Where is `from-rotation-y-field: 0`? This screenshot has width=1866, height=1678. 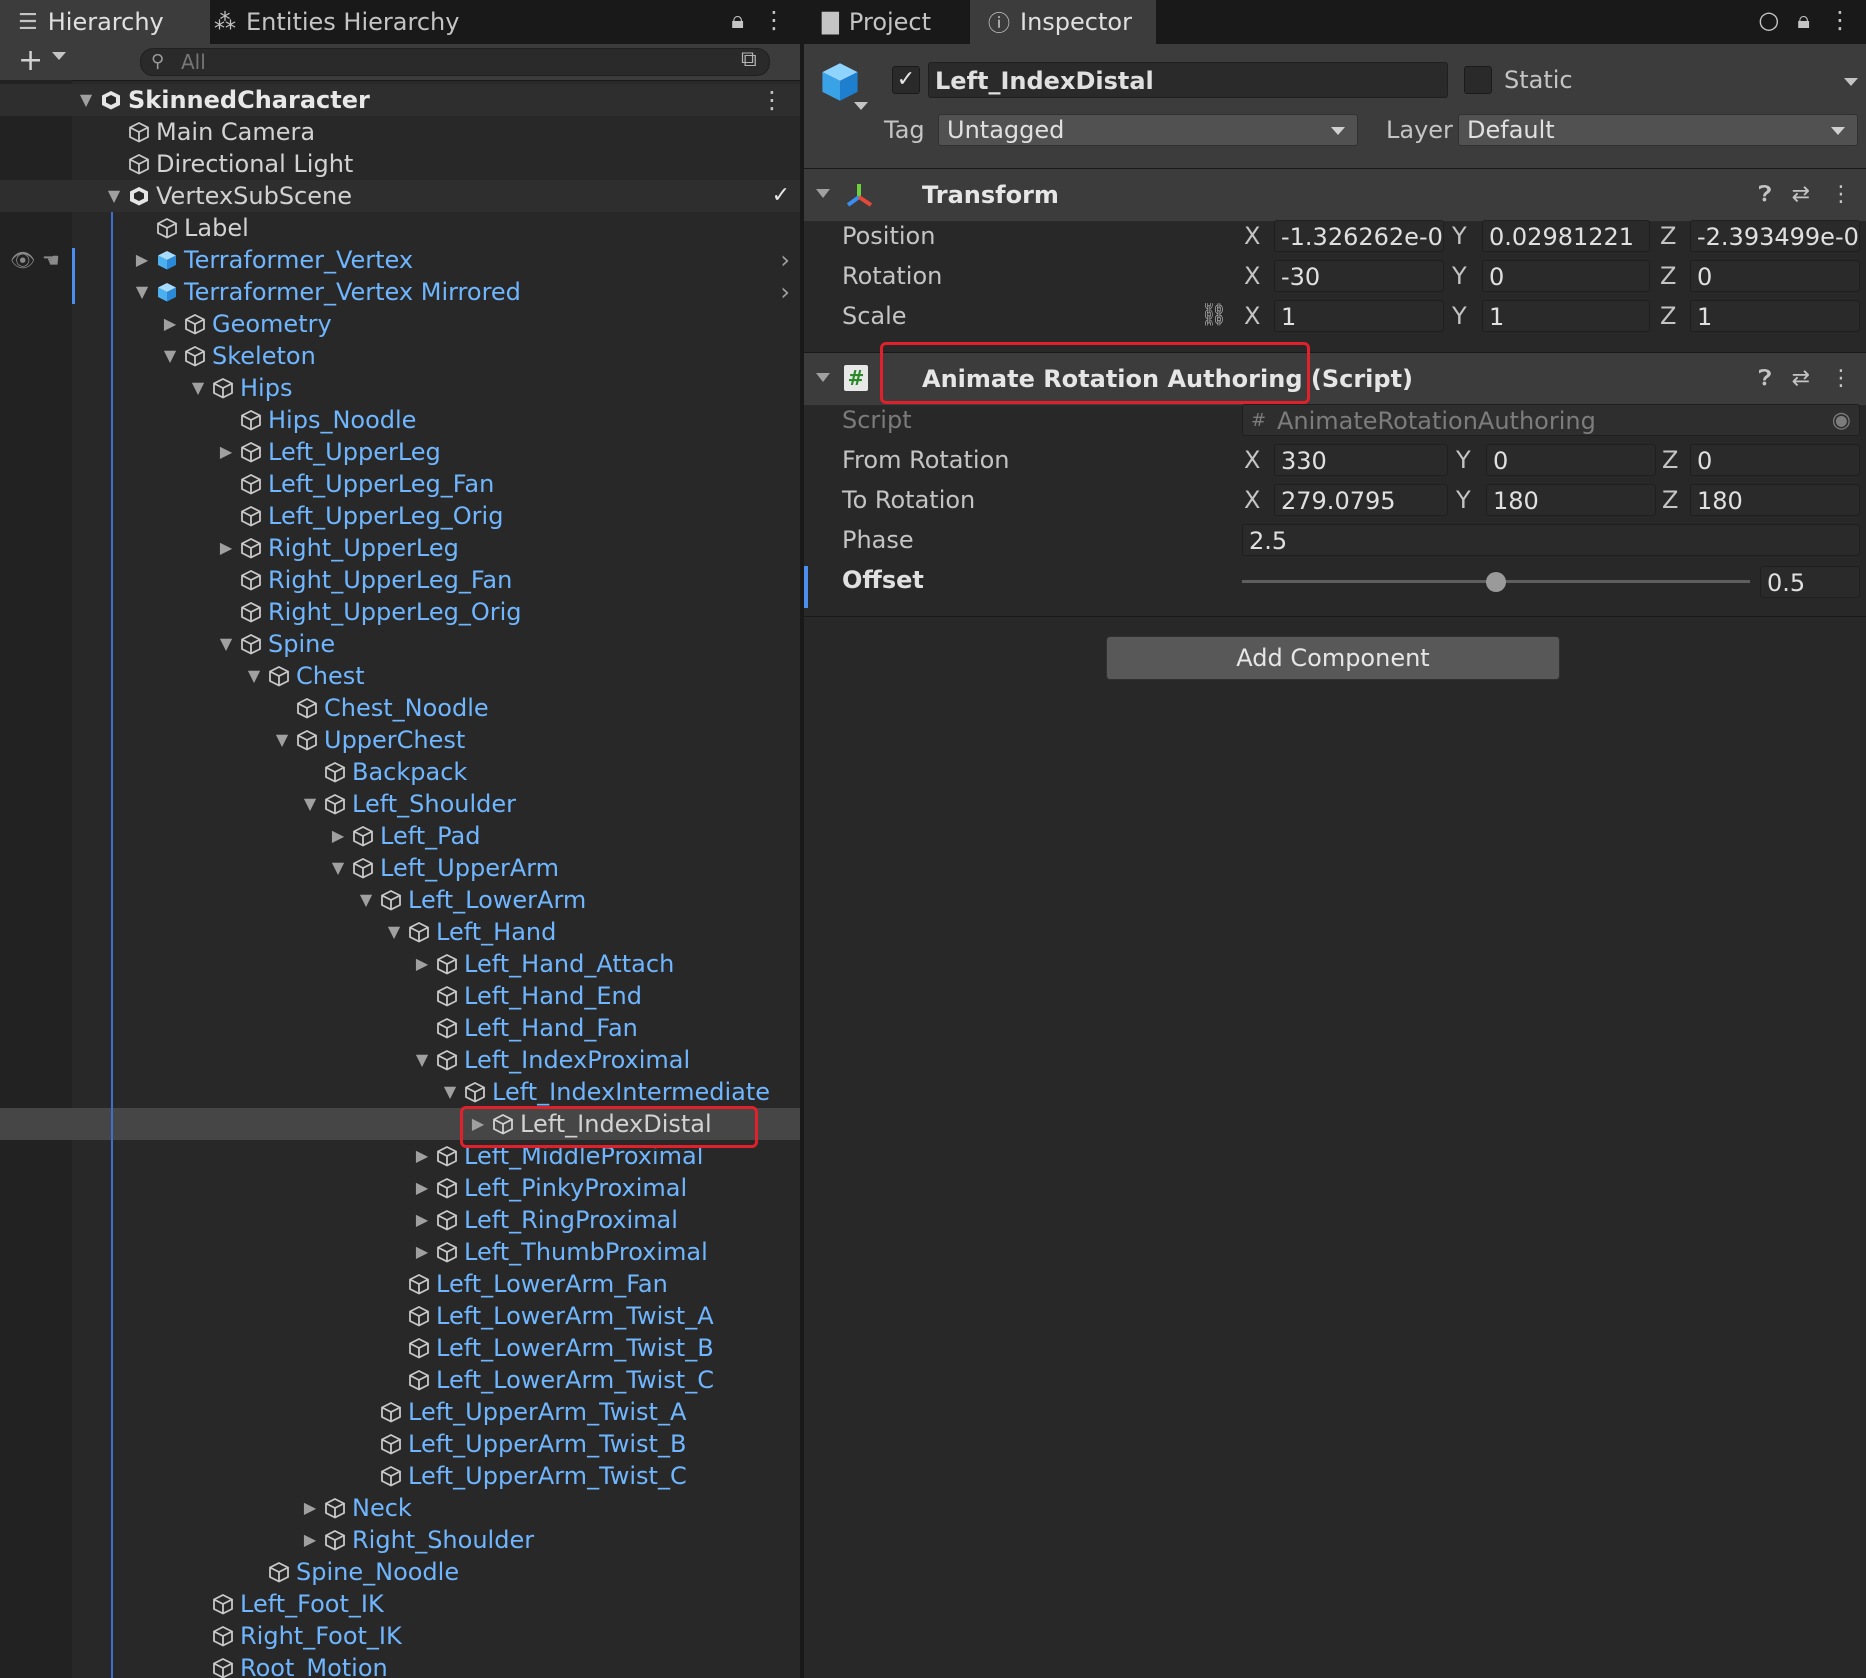
from-rotation-y-field: 0 is located at coordinates (1571, 460).